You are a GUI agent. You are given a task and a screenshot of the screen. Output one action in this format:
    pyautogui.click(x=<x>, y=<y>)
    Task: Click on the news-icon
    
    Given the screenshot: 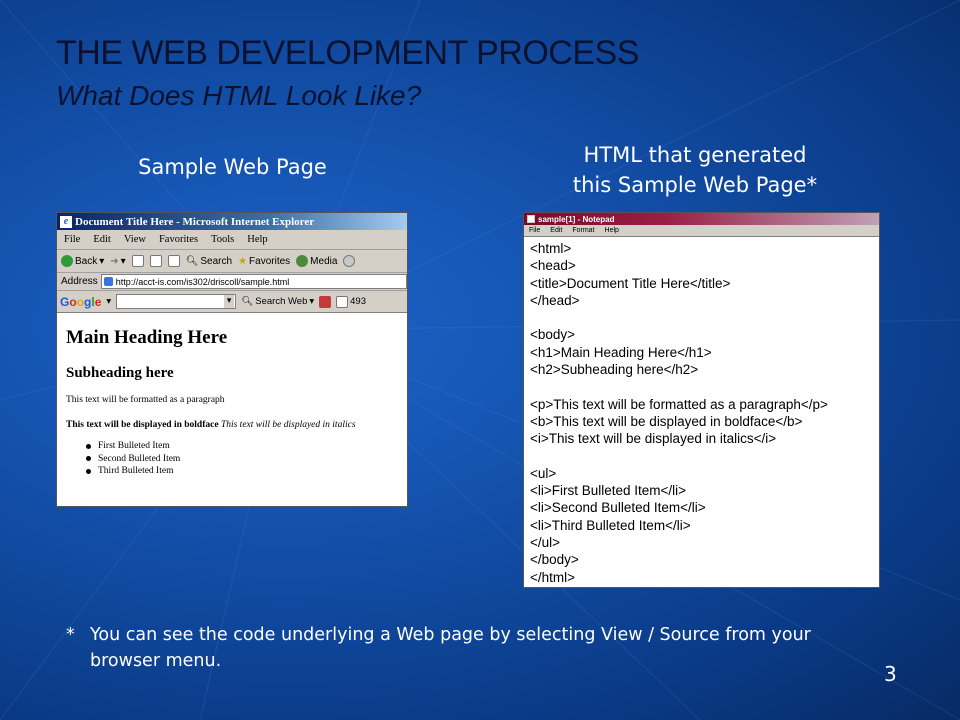 What is the action you would take?
    pyautogui.click(x=325, y=301)
    